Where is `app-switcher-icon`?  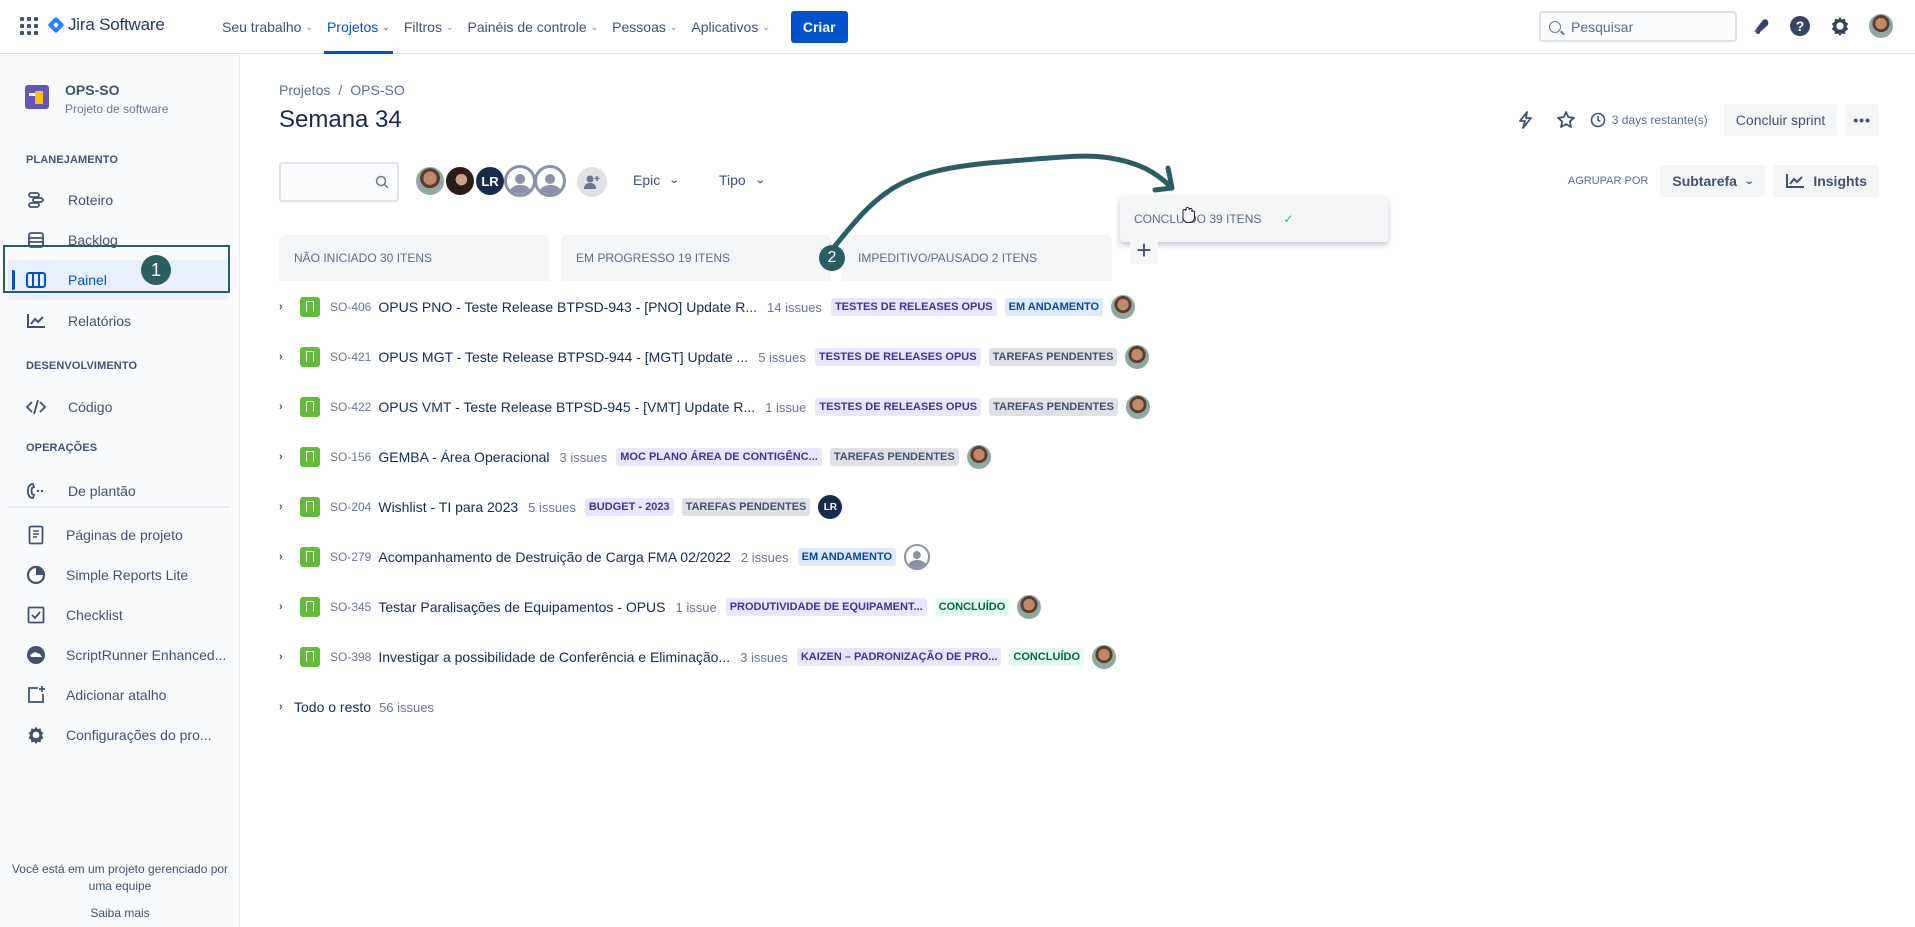
app-switcher-icon is located at coordinates (29, 26).